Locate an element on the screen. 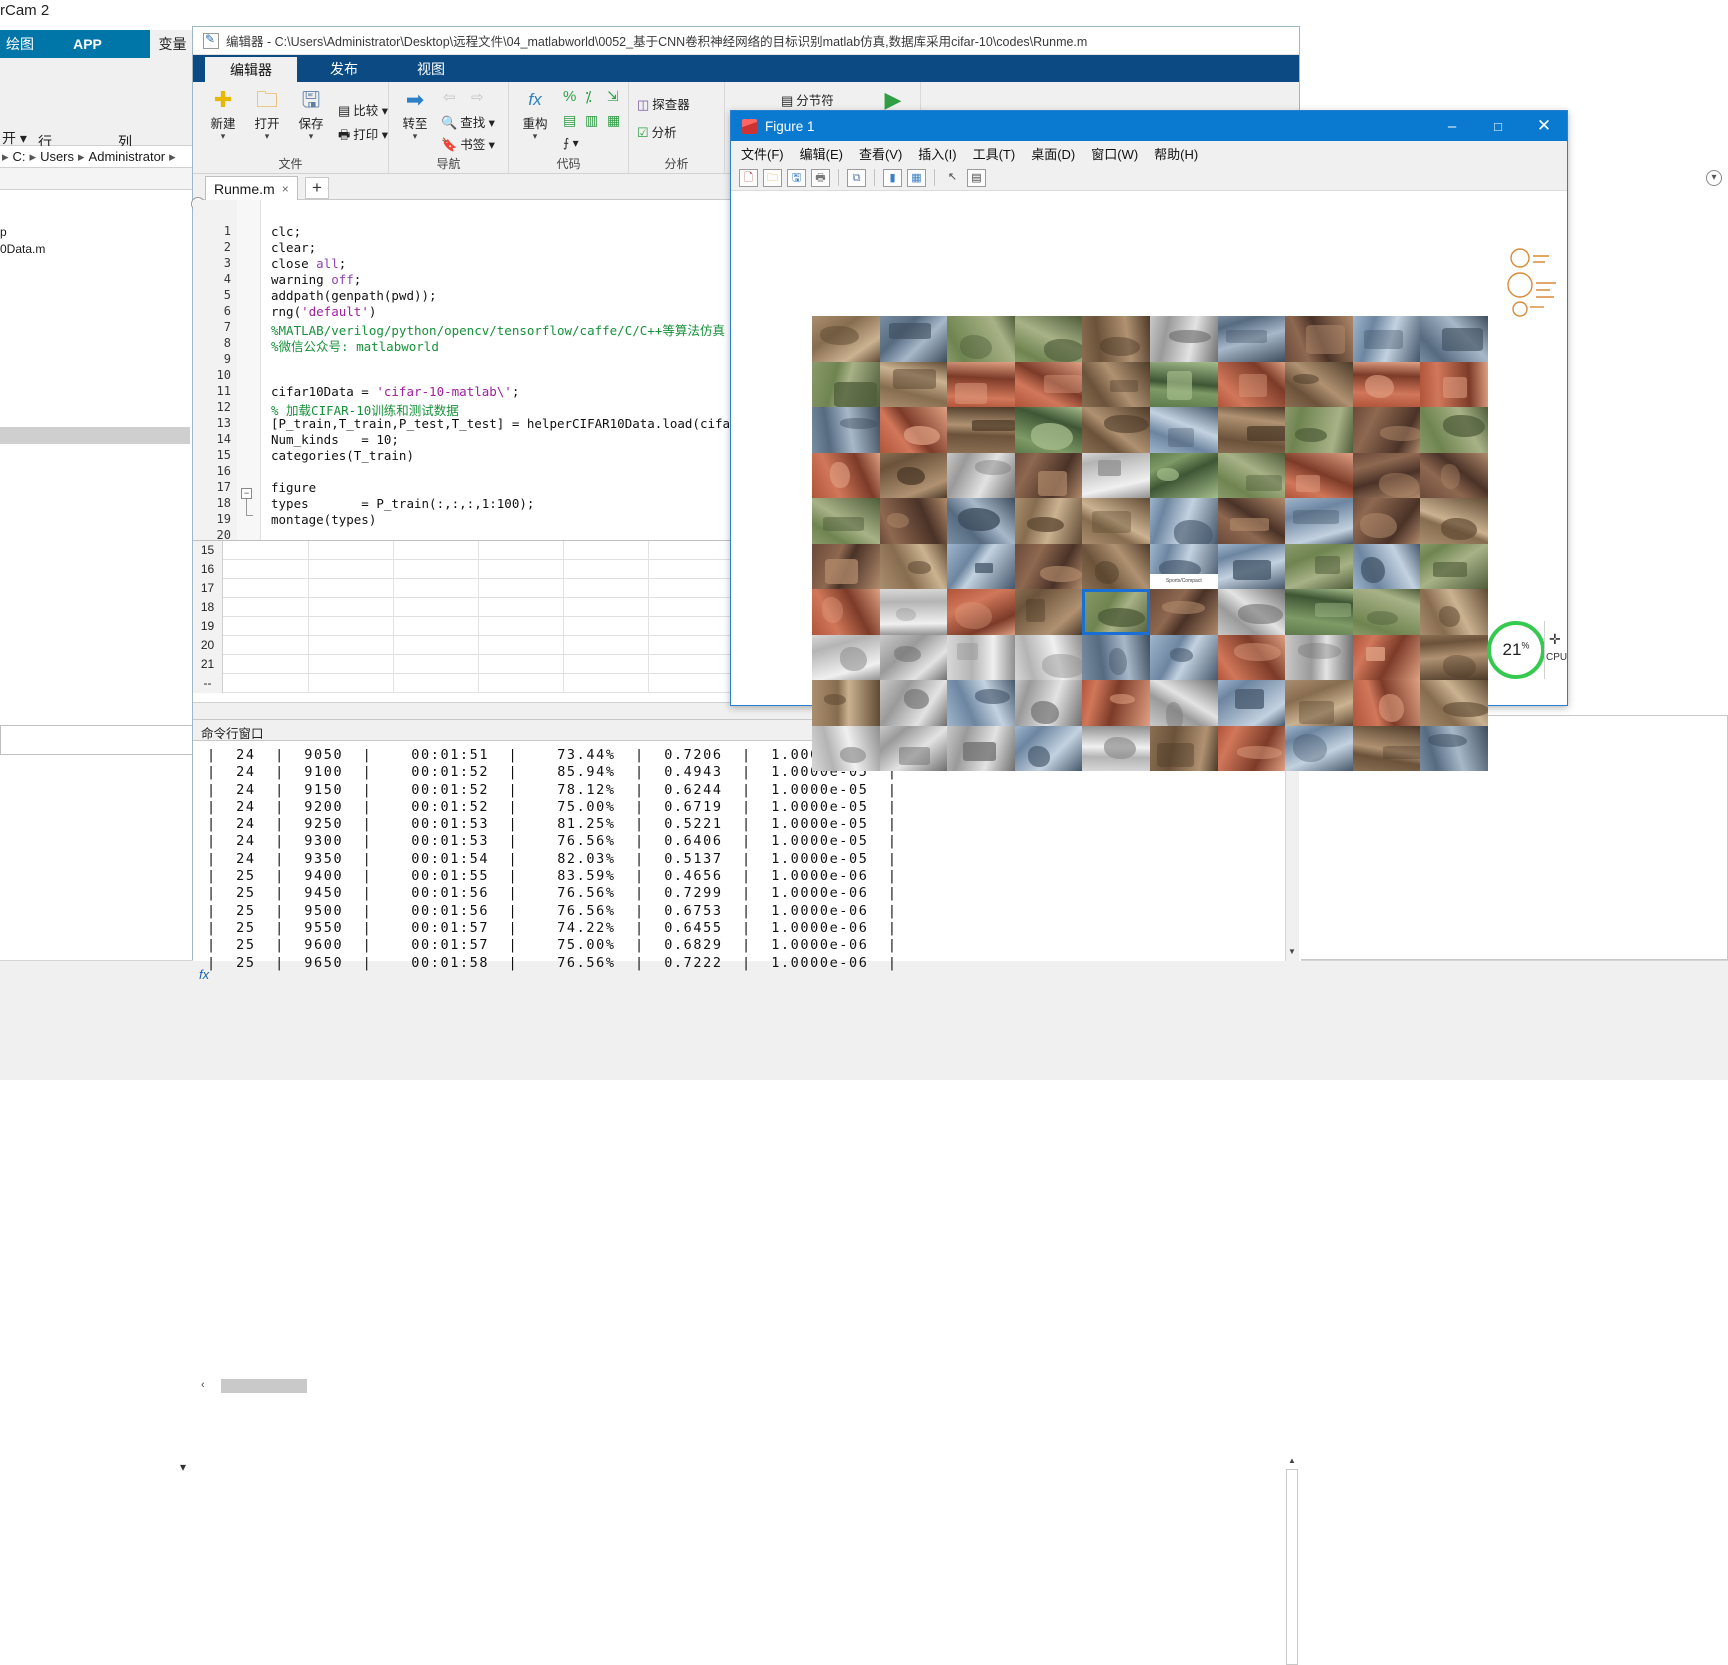 This screenshot has width=1728, height=1665. scroll-up-icon: ▲ is located at coordinates (1292, 1462).